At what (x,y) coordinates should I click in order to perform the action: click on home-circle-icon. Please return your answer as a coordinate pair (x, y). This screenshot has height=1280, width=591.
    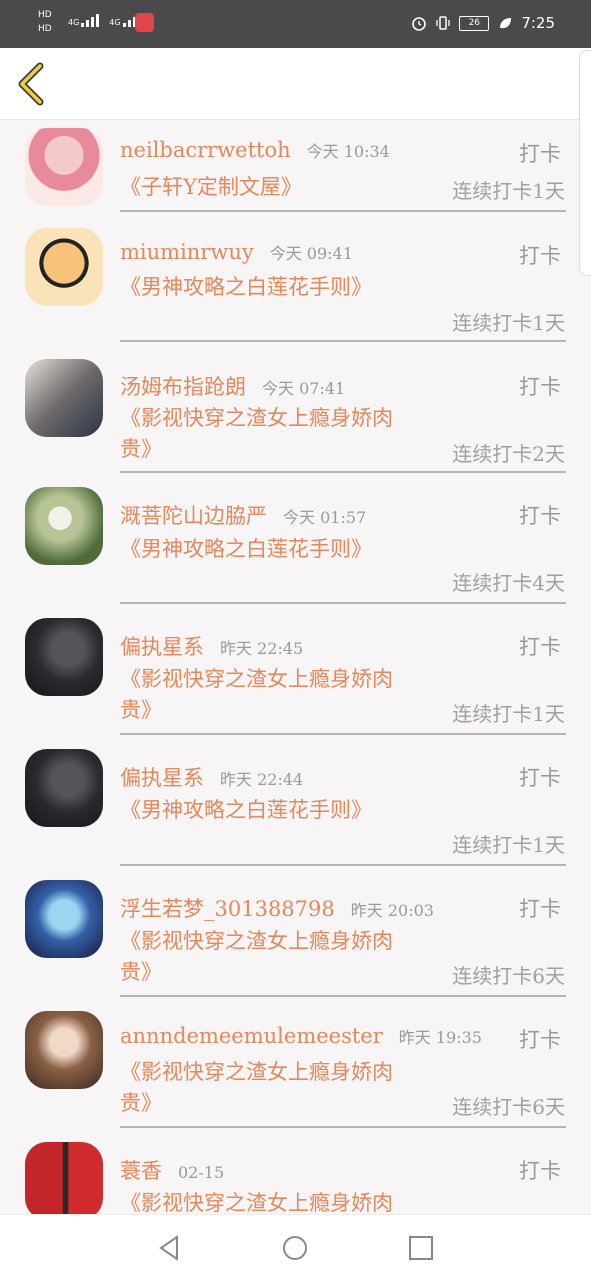
    Looking at the image, I should click on (295, 1248).